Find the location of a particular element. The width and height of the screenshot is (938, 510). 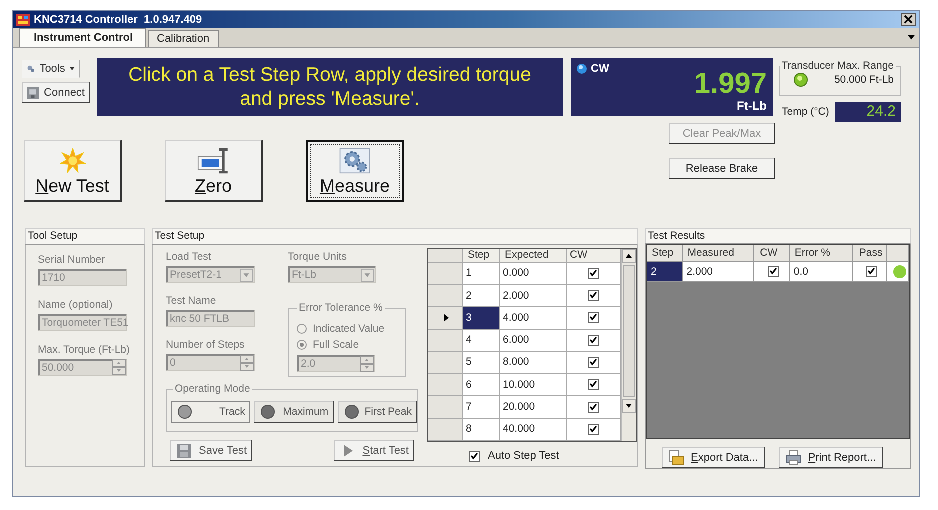

group-title: Transducer Max. Range is located at coordinates (838, 66).